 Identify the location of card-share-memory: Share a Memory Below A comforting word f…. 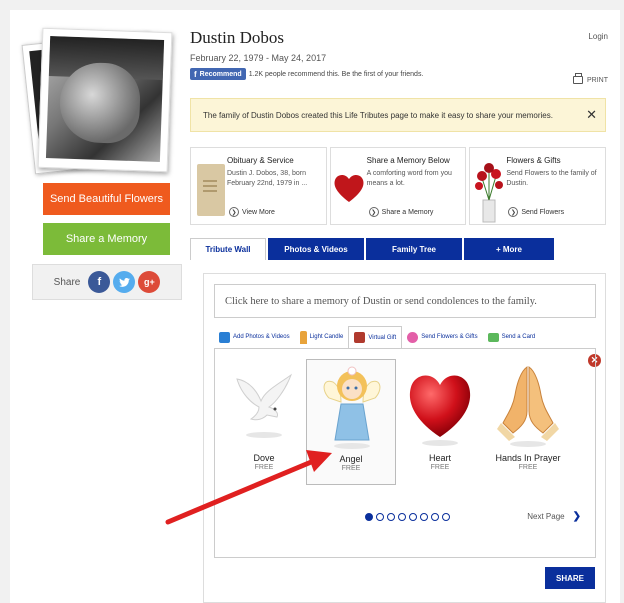
(398, 186).